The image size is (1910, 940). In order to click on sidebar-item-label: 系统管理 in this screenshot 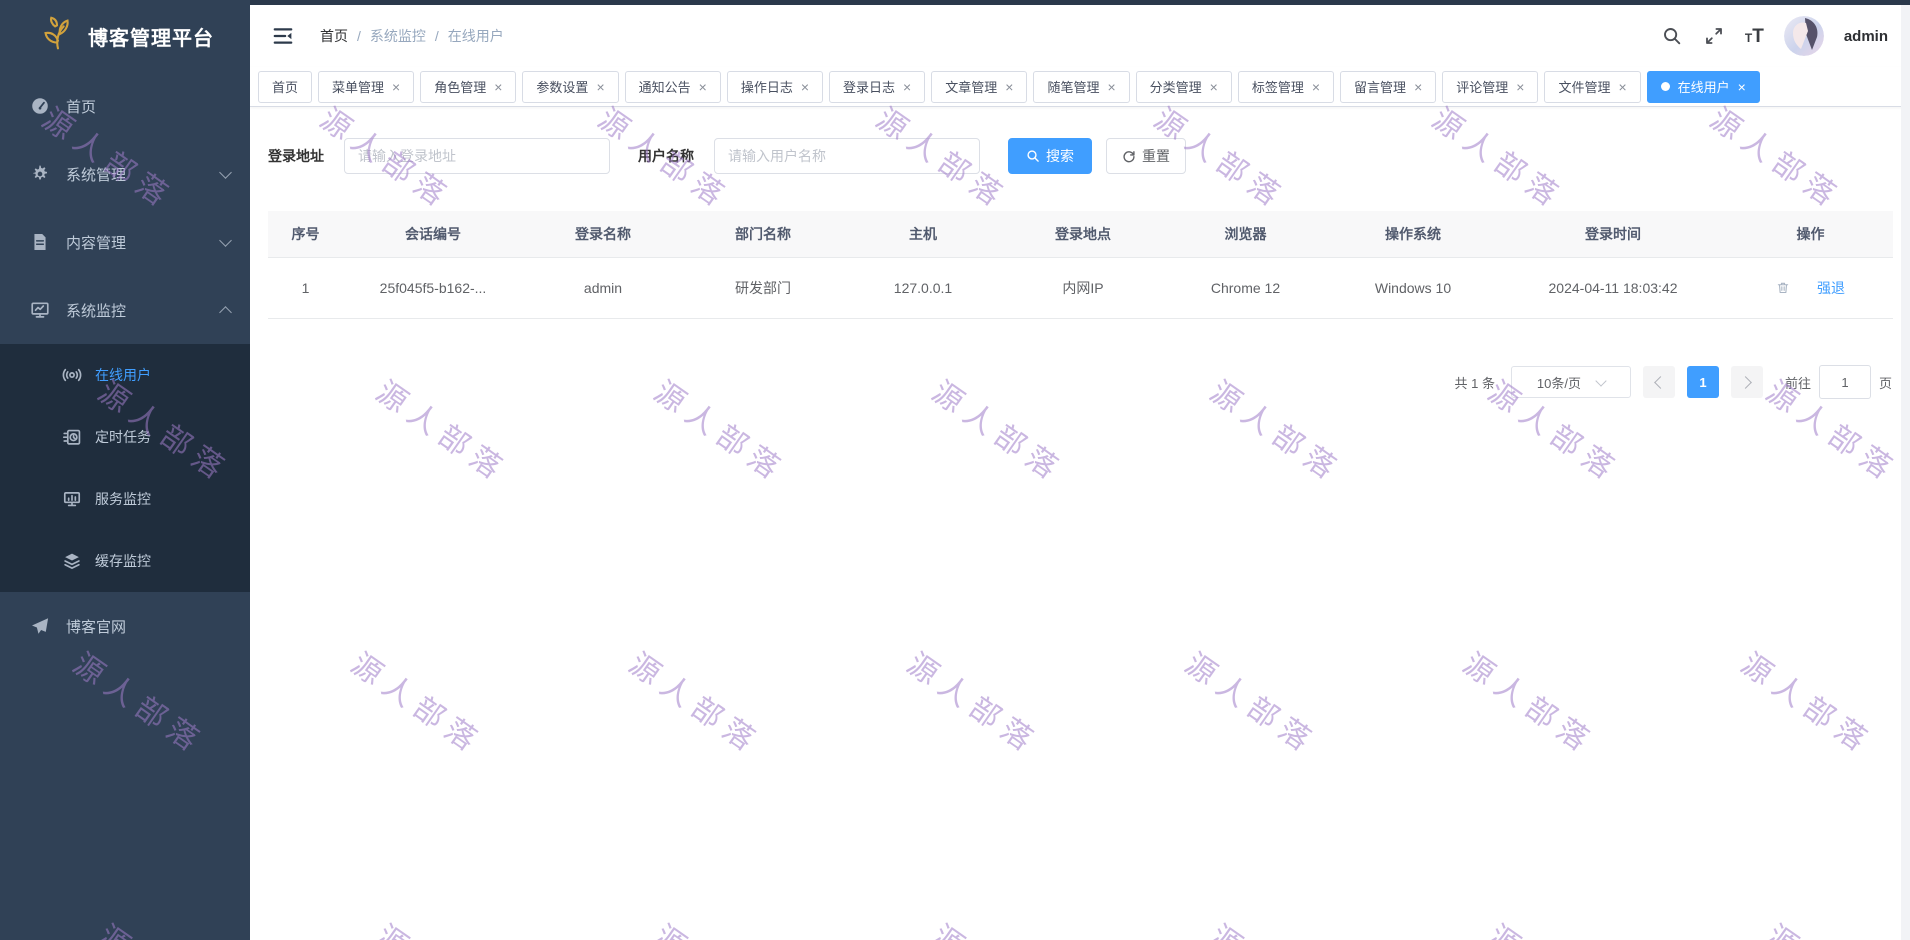, I will do `click(96, 175)`.